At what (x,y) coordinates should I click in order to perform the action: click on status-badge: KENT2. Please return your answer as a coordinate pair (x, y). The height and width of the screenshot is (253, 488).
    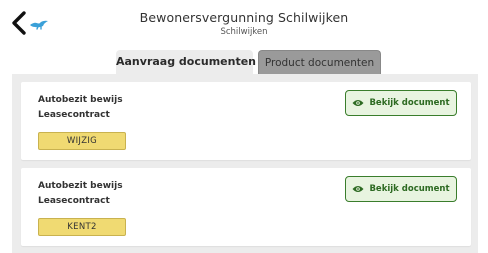
    Looking at the image, I should click on (82, 227).